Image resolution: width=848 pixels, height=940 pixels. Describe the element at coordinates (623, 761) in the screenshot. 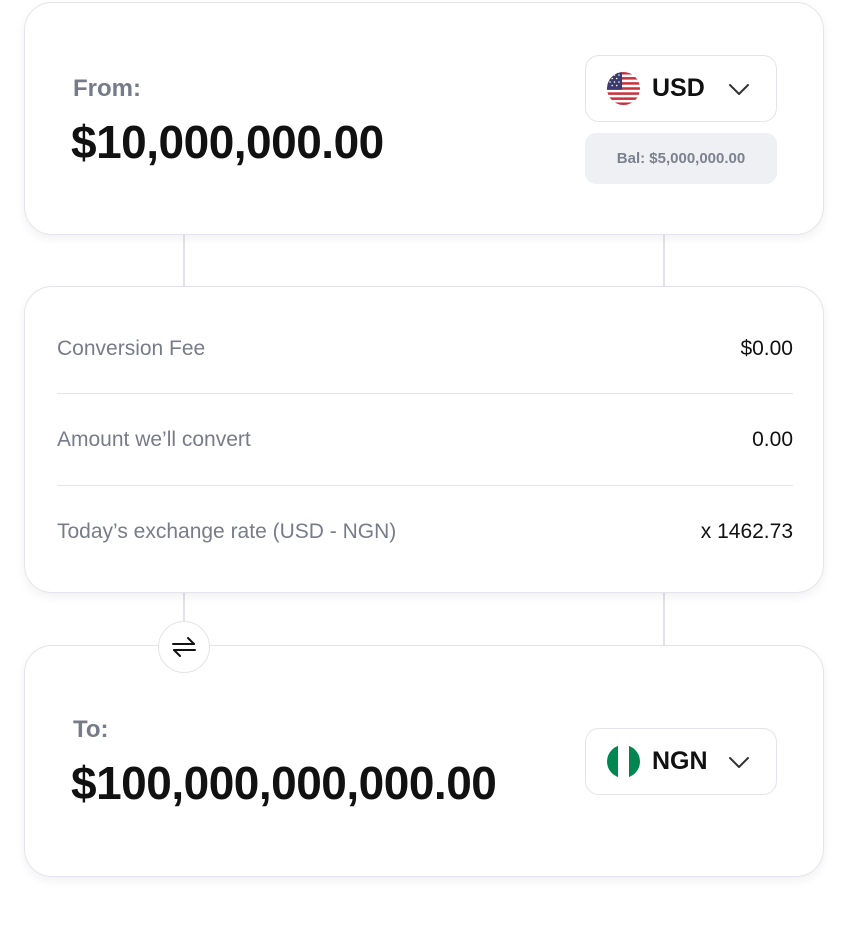

I see `ng-flag-icon` at that location.